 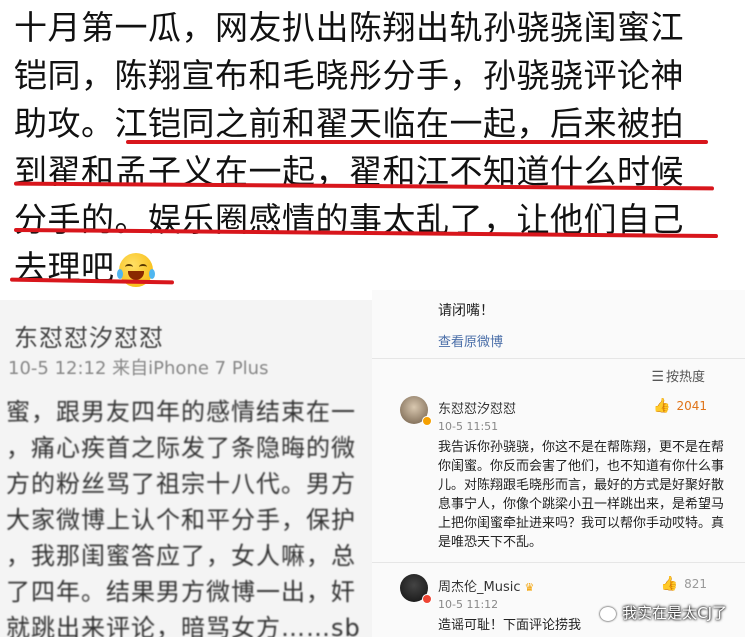 I want to click on wechat-watermark: 我实在是太CJ了, so click(x=663, y=612).